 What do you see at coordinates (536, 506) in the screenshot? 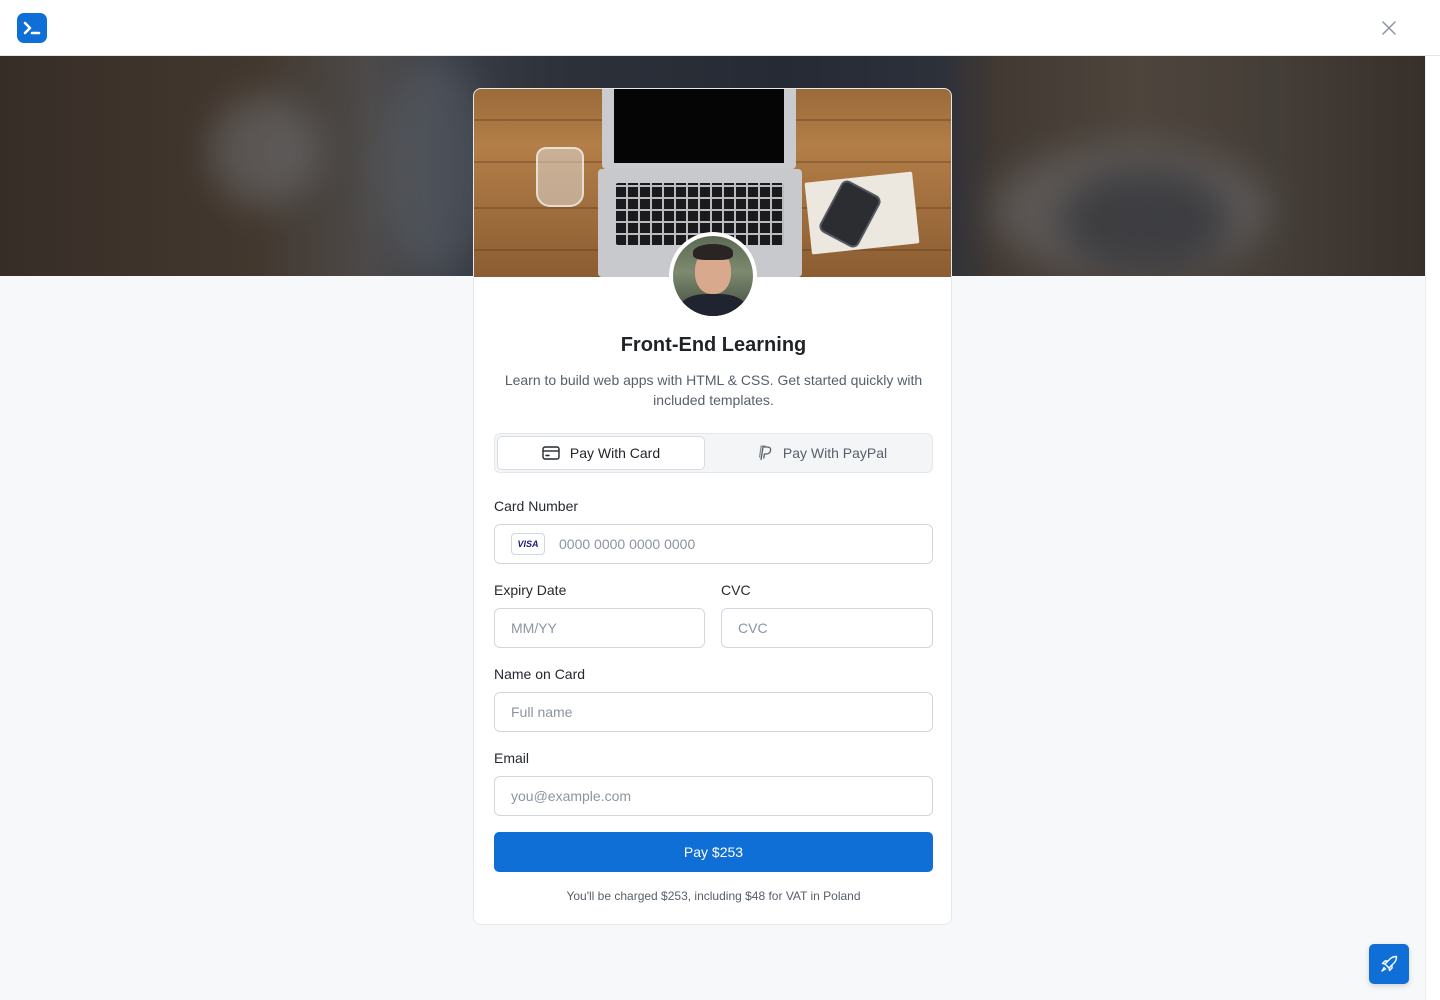
I see `card-number-label: Card Number` at bounding box center [536, 506].